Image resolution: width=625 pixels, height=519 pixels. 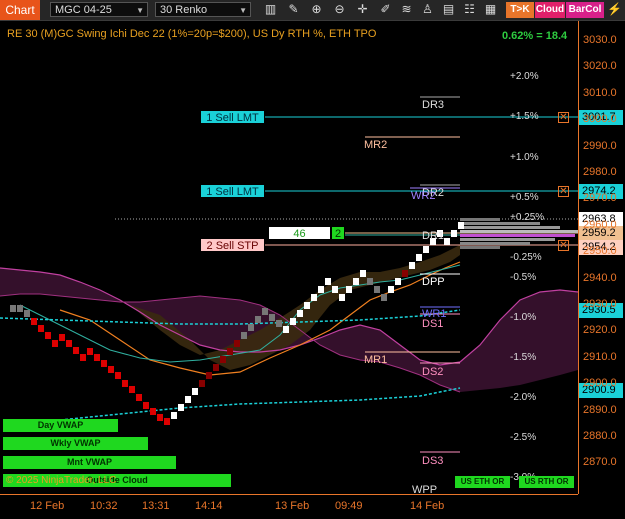 What do you see at coordinates (600, 251) in the screenshot?
I see `price-tick: 2950.0` at bounding box center [600, 251].